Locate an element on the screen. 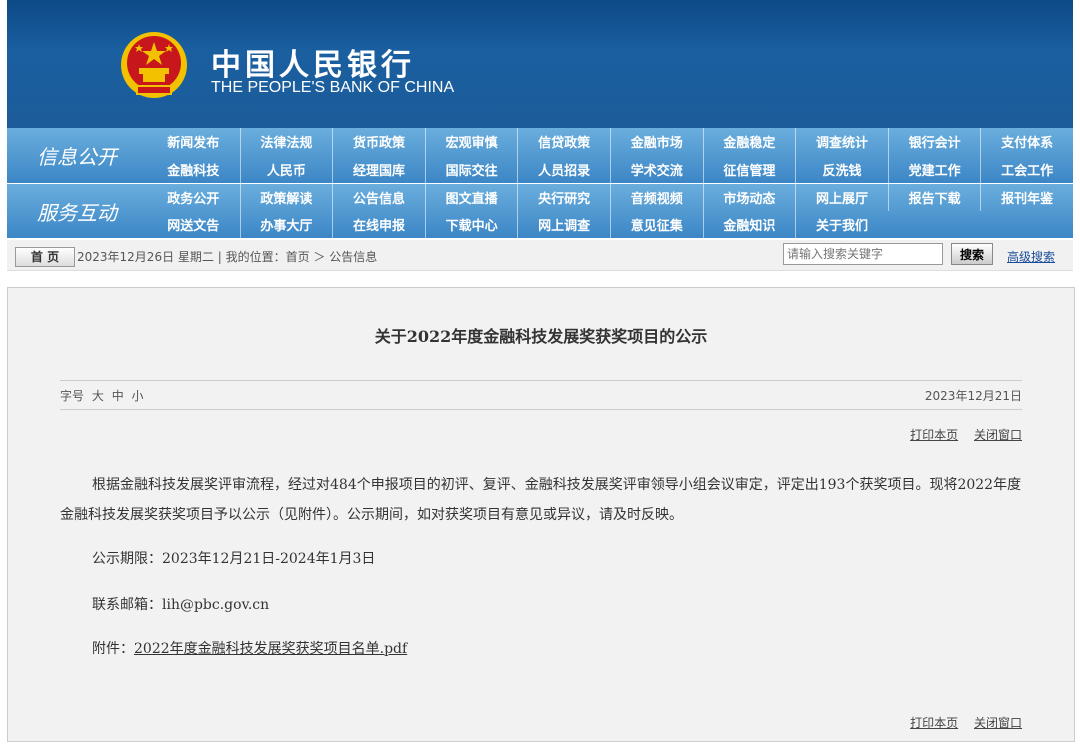 The height and width of the screenshot is (748, 1080). font-size-small: 小 is located at coordinates (138, 396).